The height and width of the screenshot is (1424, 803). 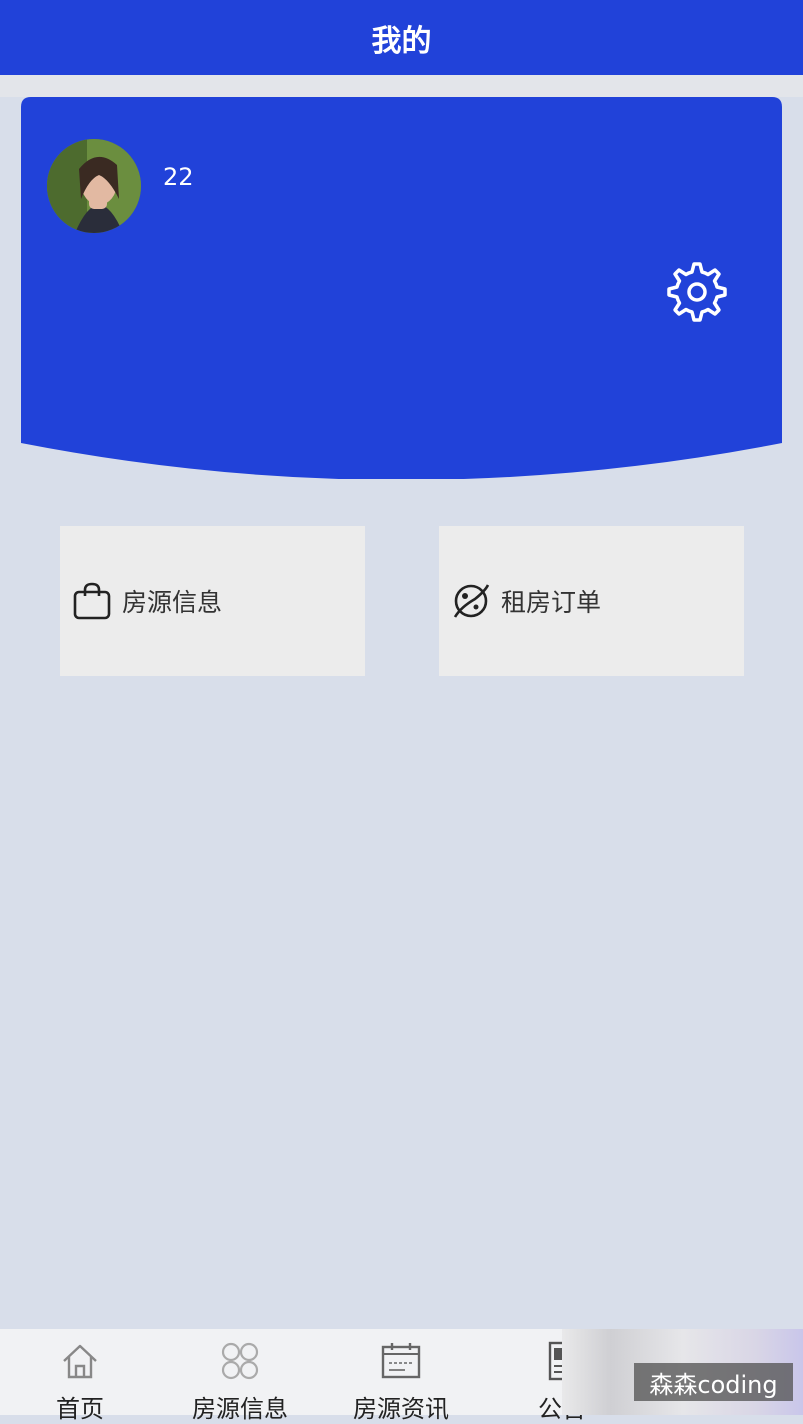 What do you see at coordinates (92, 601) in the screenshot?
I see `shopping-bag-icon` at bounding box center [92, 601].